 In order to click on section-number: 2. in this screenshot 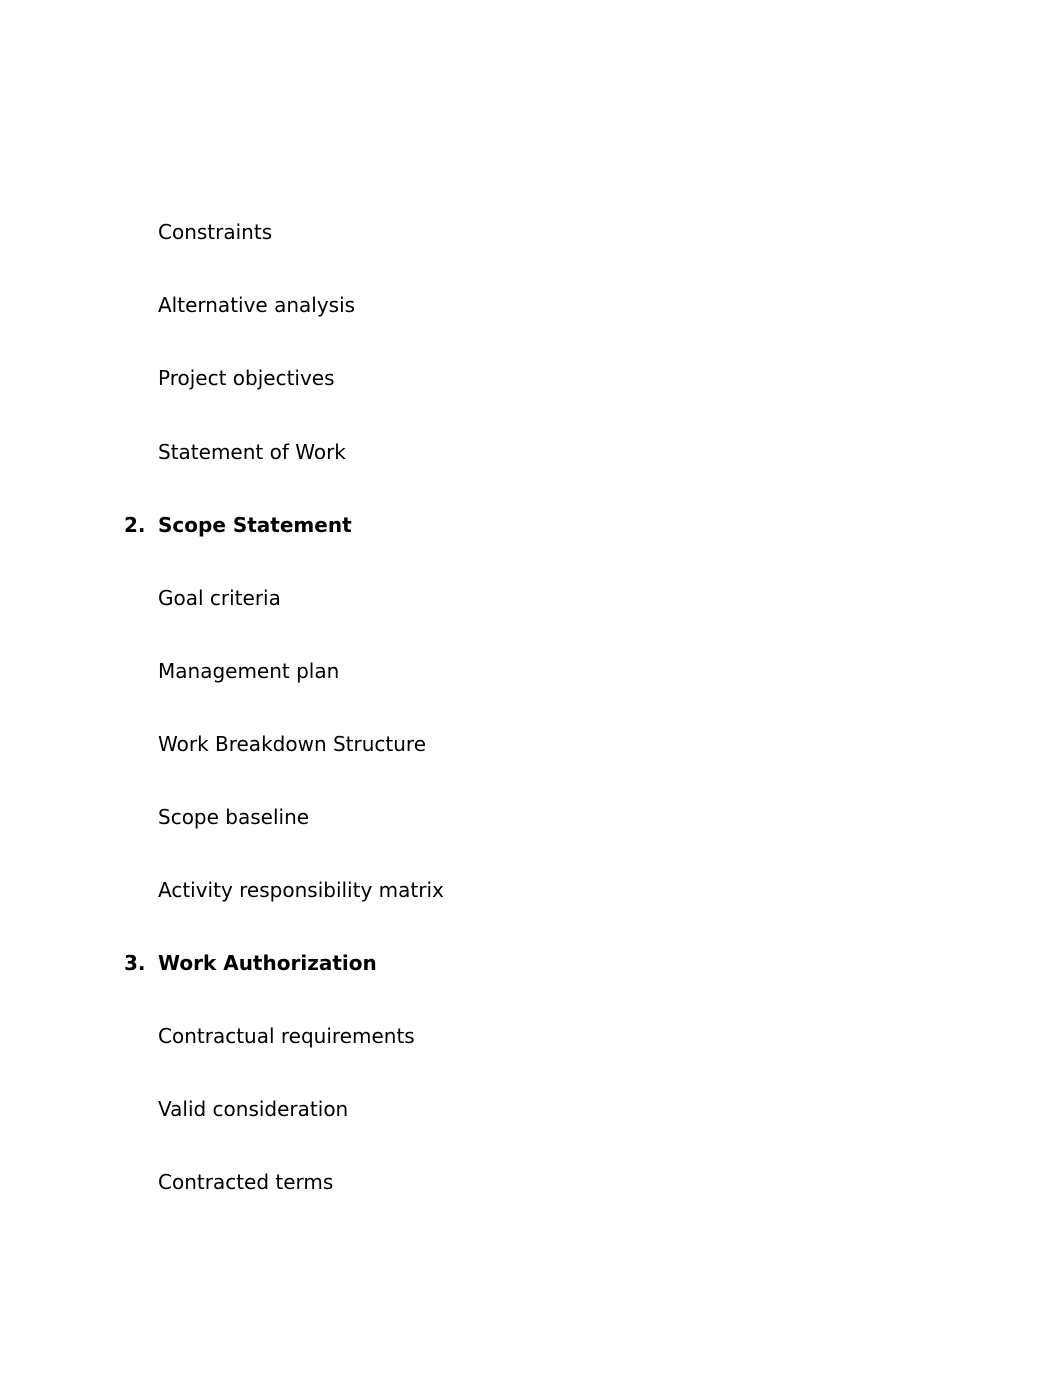, I will do `click(135, 525)`.